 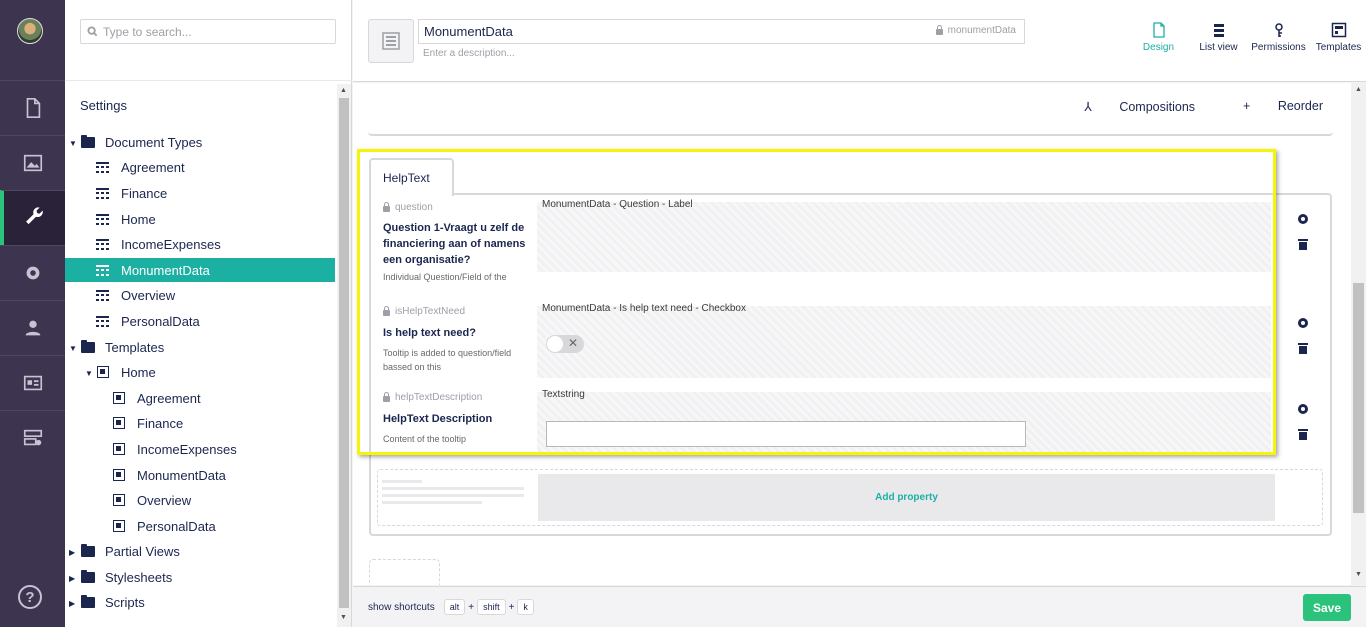 What do you see at coordinates (1218, 37) in the screenshot?
I see `list-view-tab: List view` at bounding box center [1218, 37].